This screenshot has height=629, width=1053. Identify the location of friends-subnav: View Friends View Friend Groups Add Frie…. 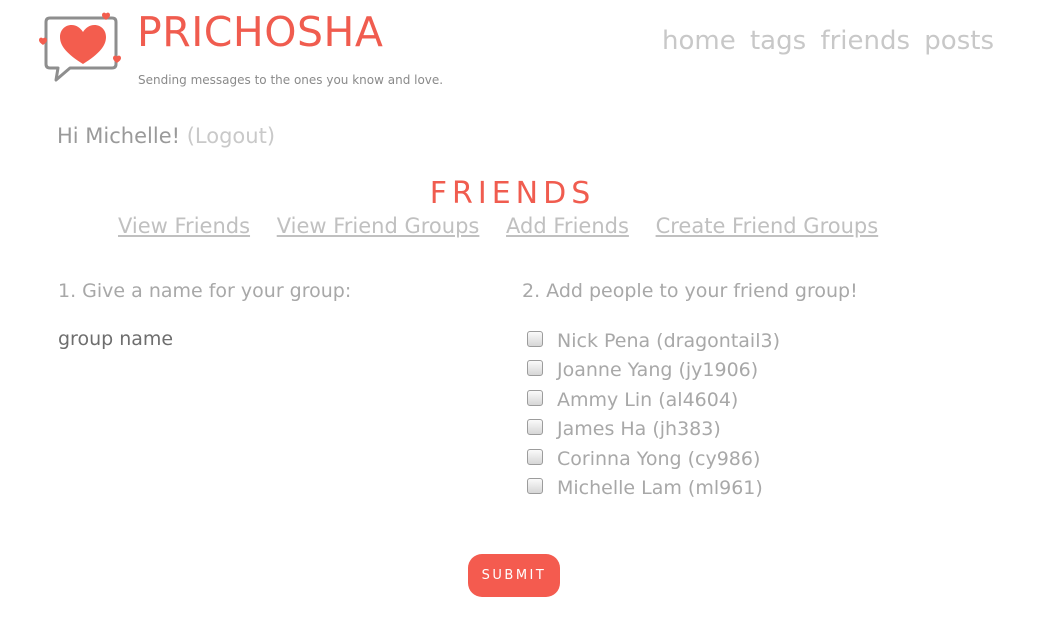
(508, 226).